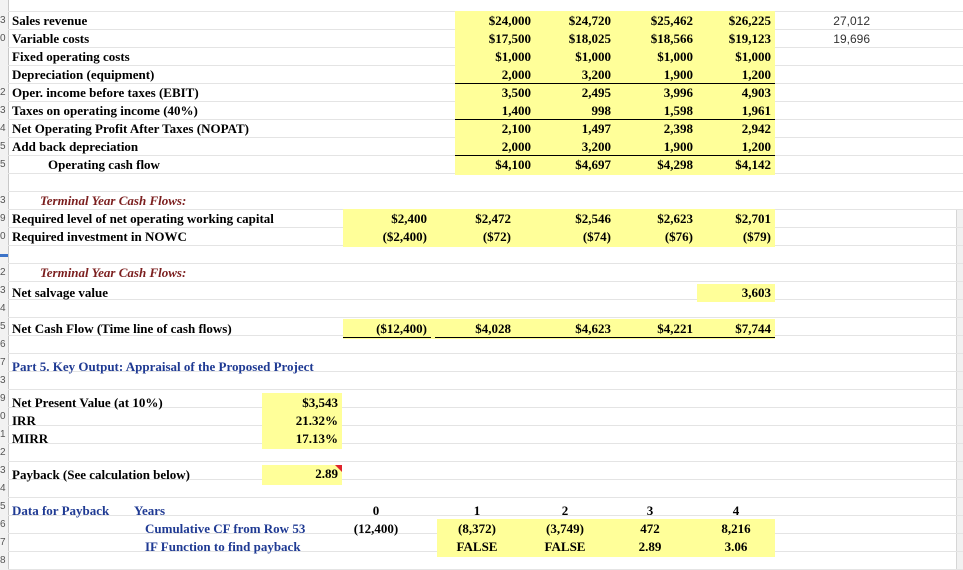  What do you see at coordinates (736, 129) in the screenshot?
I see `cell-nopat-year-4: 2,942` at bounding box center [736, 129].